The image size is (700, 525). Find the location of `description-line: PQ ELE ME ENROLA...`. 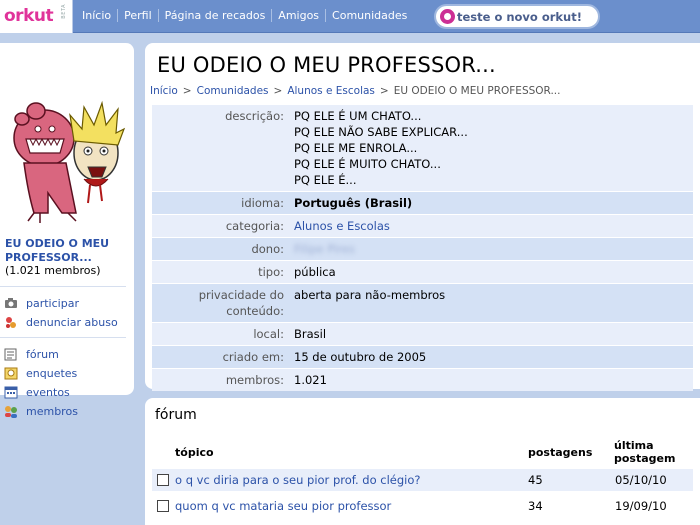

description-line: PQ ELE ME ENROLA... is located at coordinates (356, 148).